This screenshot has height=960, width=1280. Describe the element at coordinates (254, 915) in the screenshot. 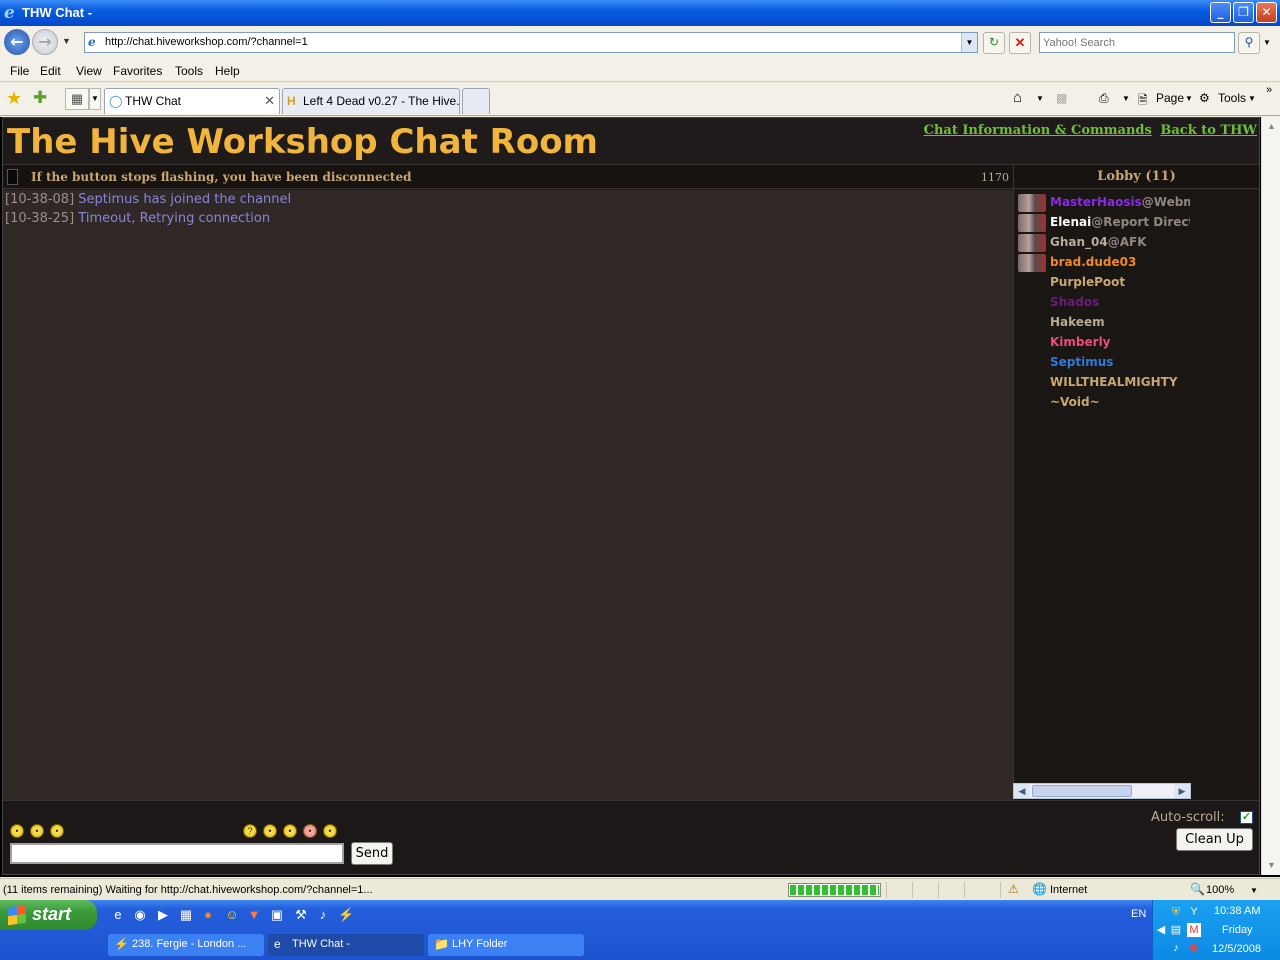

I see `quicklaunch-download-icon: ▼` at that location.